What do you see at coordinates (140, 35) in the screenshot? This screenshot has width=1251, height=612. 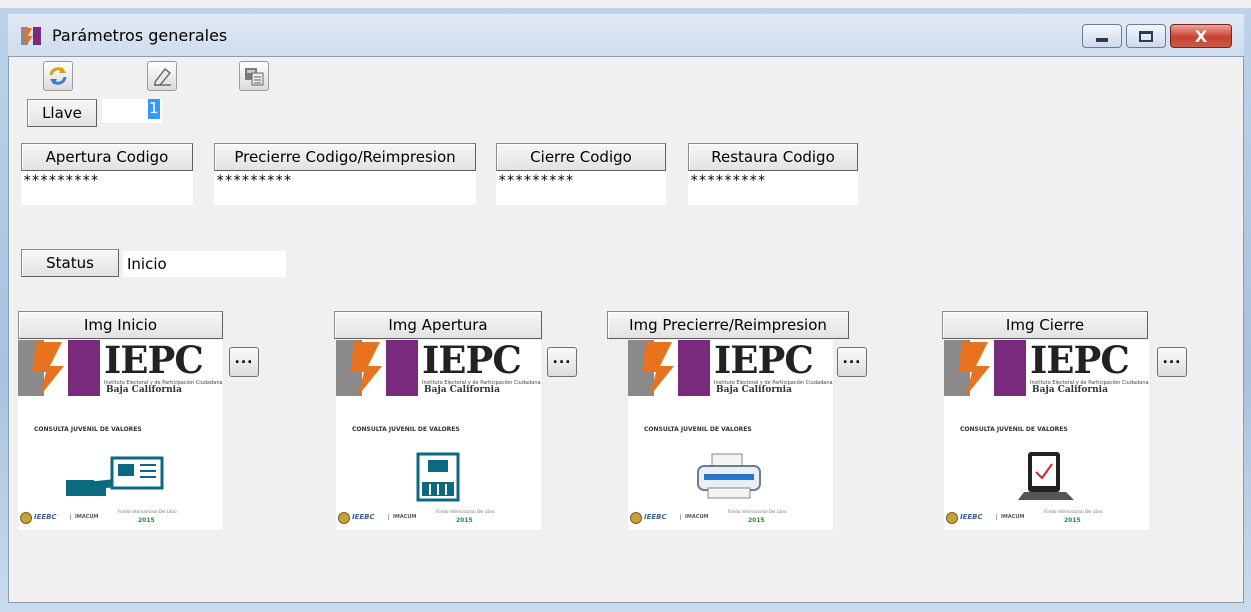 I see `window-title: Parámetros generales` at bounding box center [140, 35].